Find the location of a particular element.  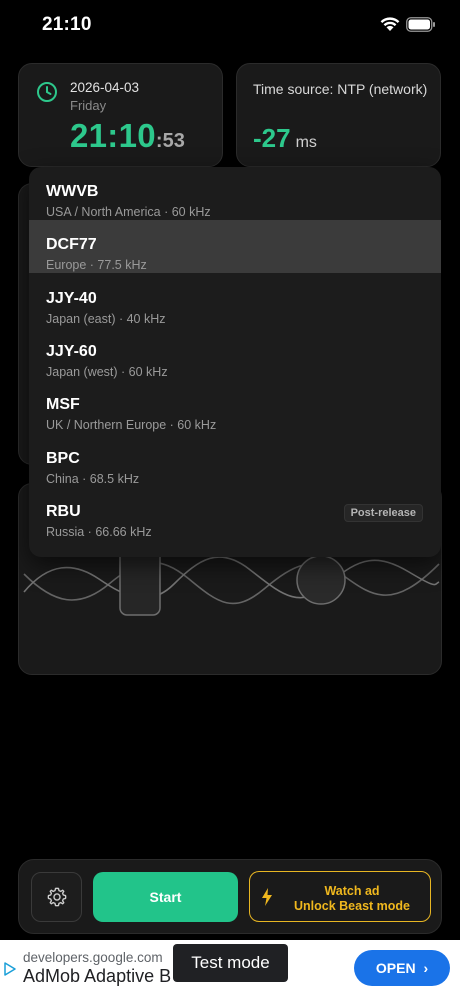

station-name: MSF is located at coordinates (63, 405).